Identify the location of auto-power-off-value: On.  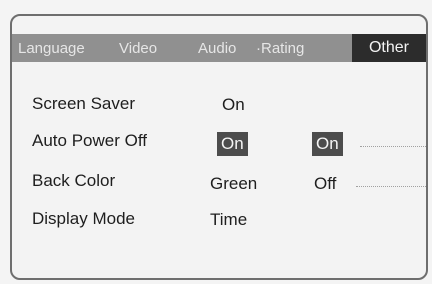
(232, 144).